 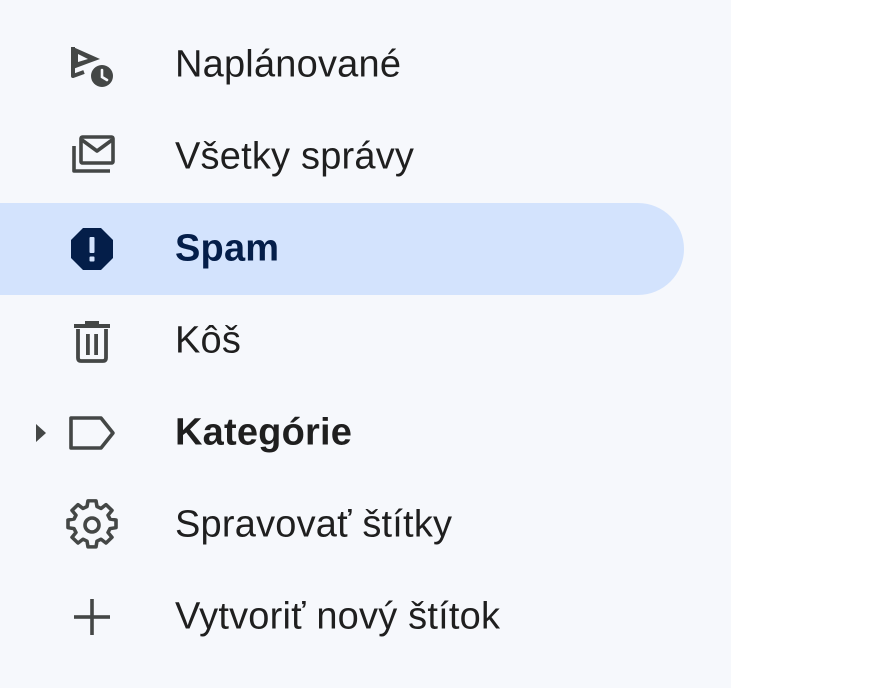 I want to click on plus-icon, so click(x=92, y=617).